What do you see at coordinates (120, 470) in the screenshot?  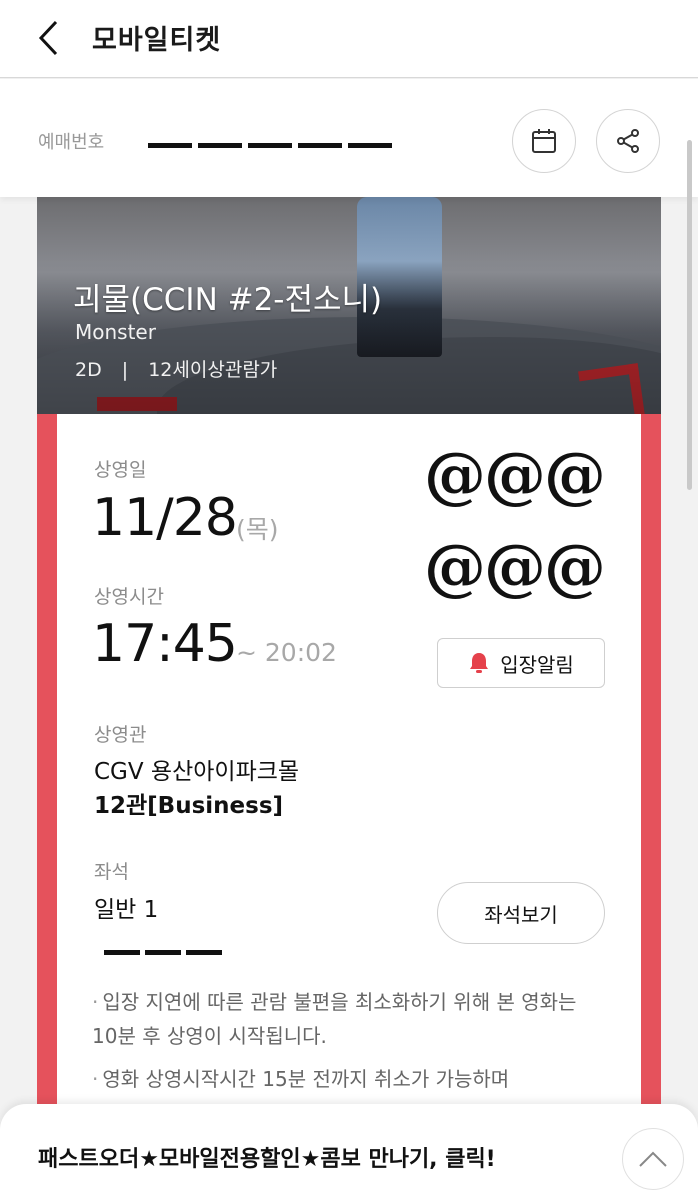 I see `date-label: 상영일` at bounding box center [120, 470].